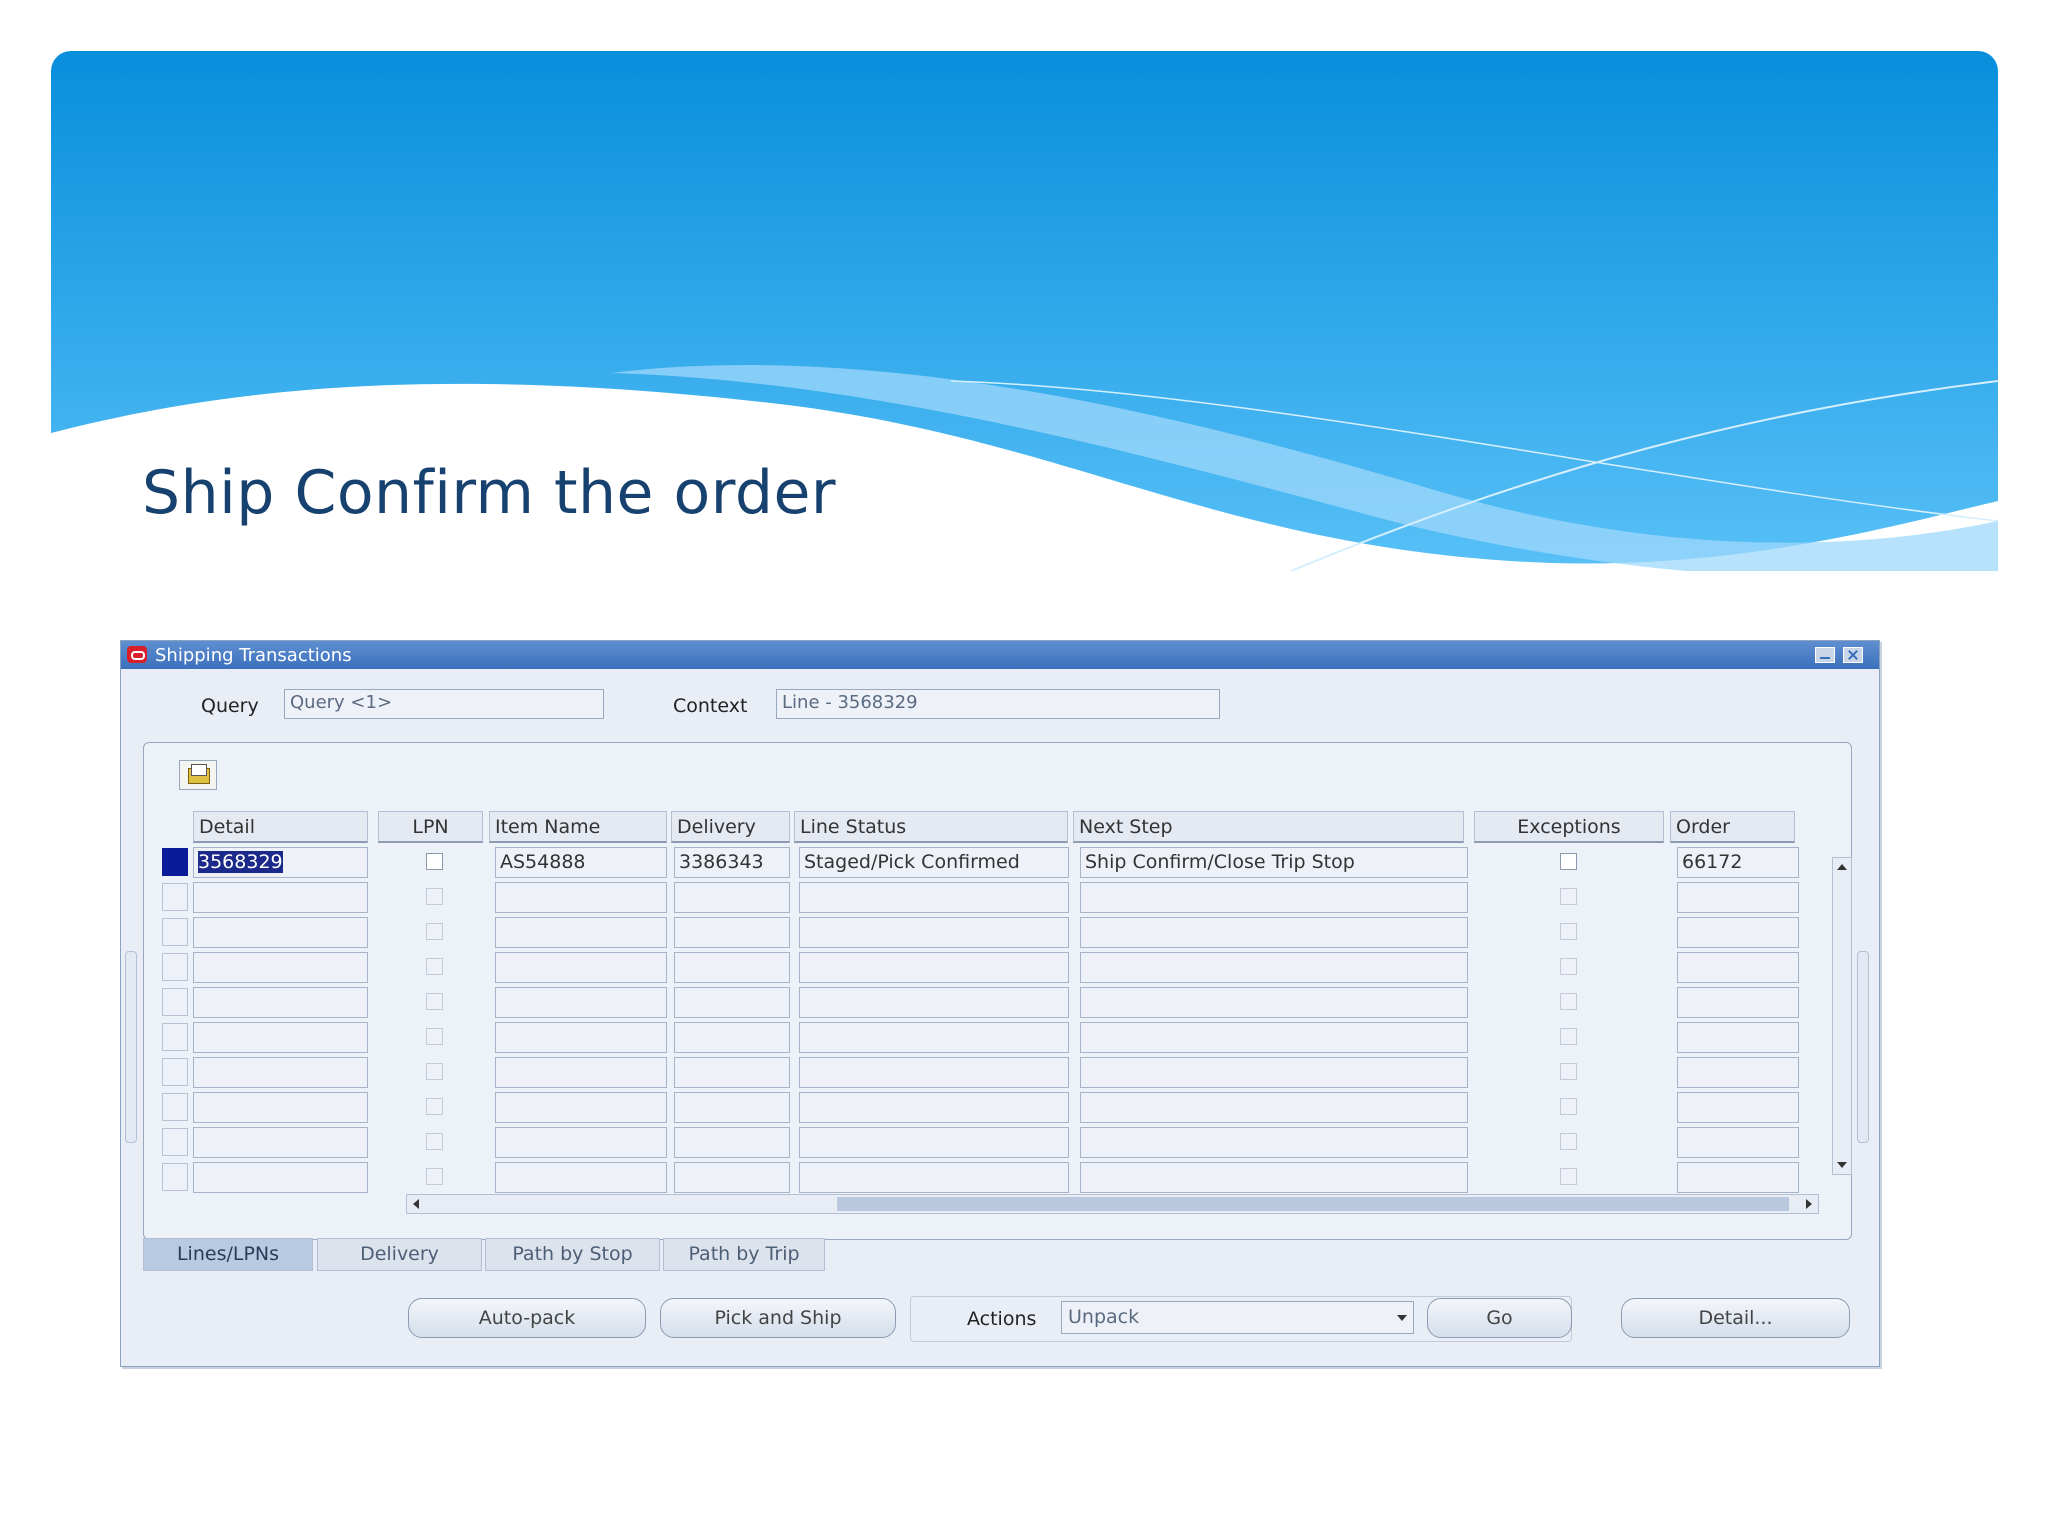  I want to click on actions-select: Unpack, so click(1237, 1317).